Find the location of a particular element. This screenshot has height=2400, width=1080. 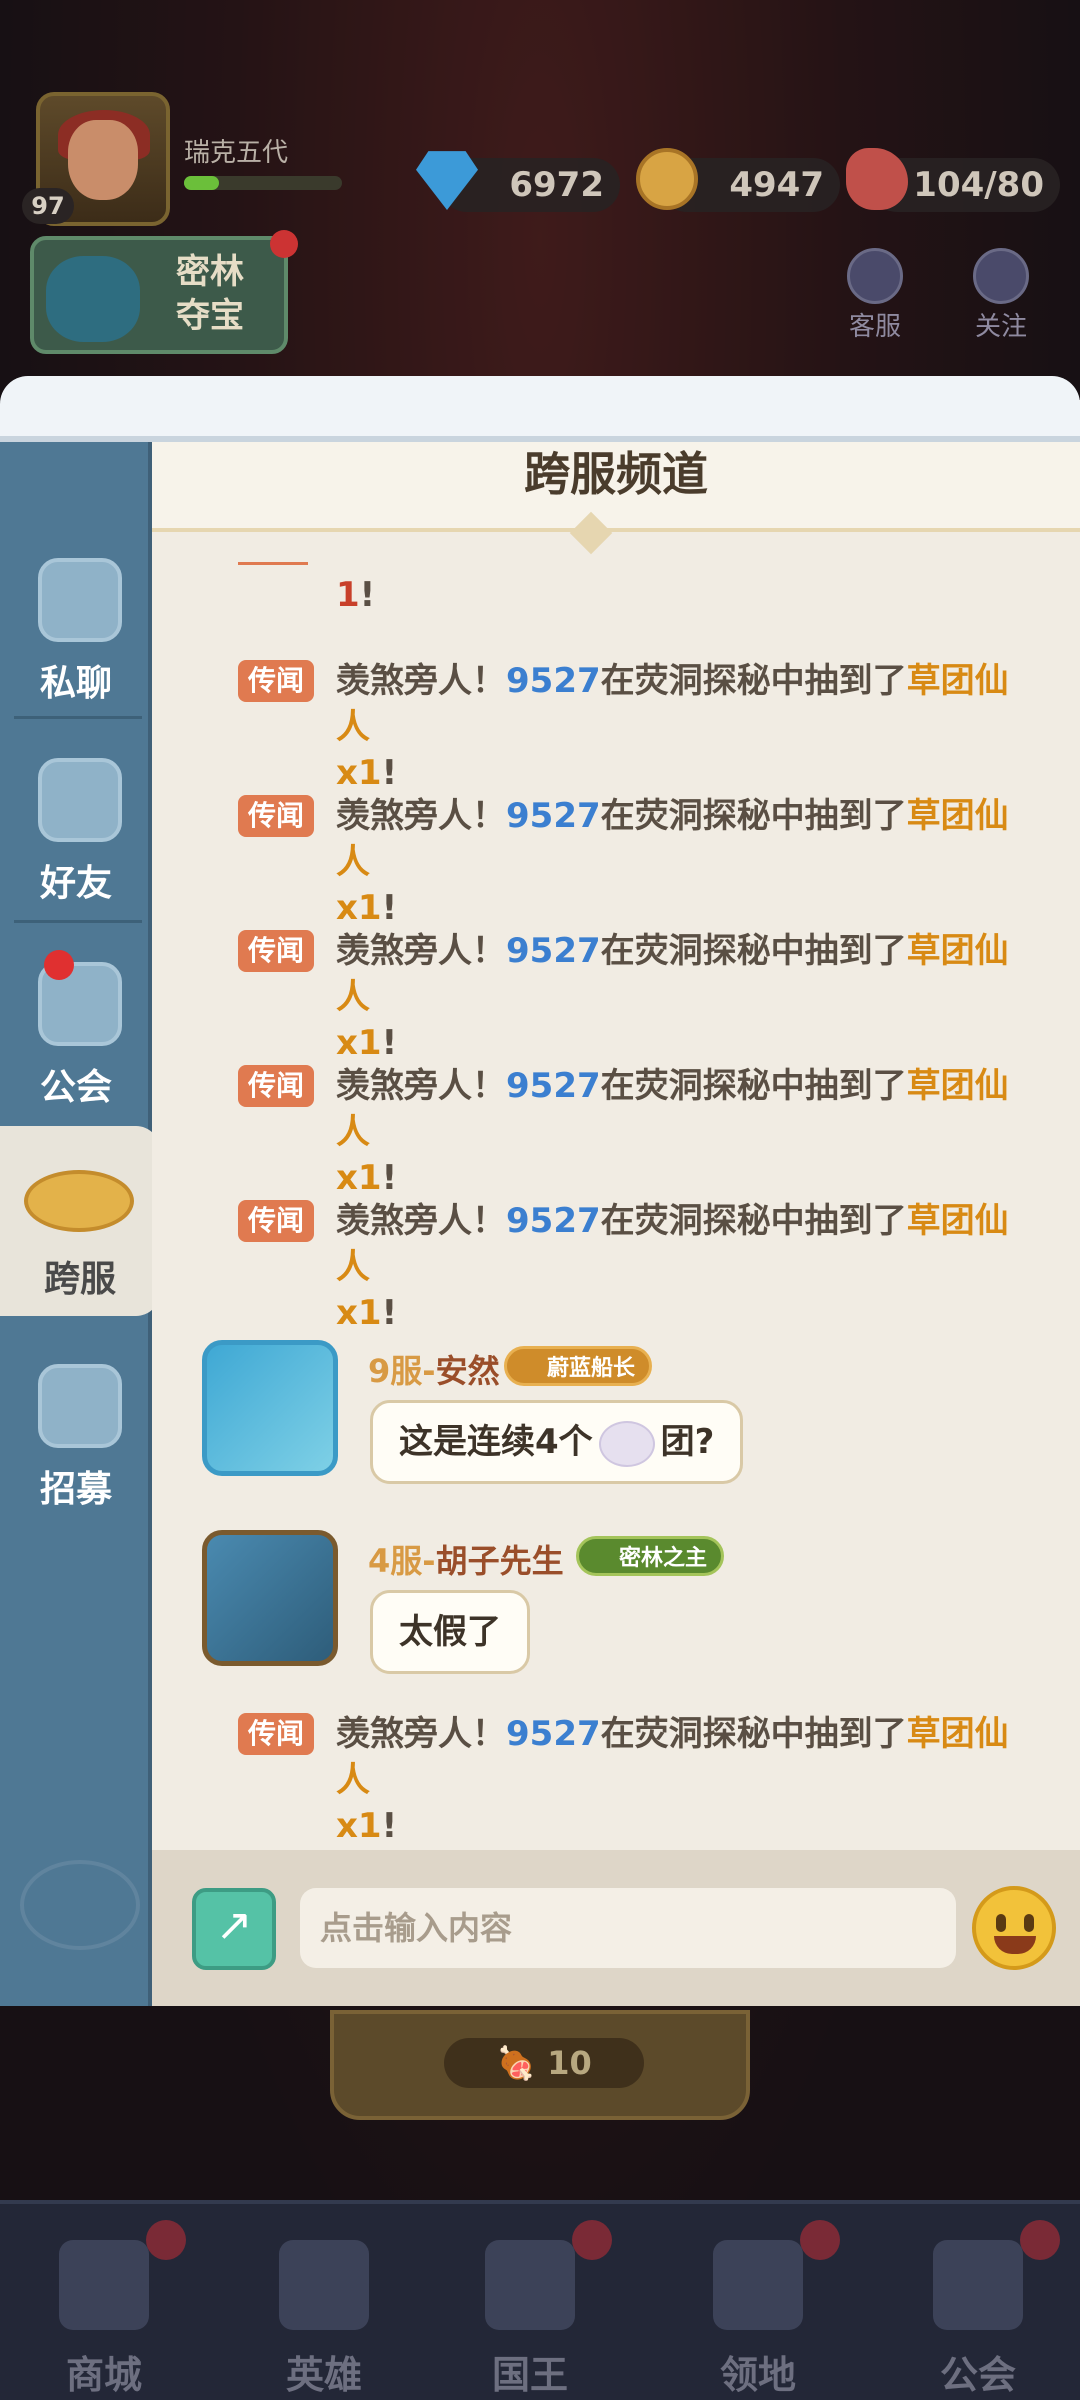

player-message: 9服-安然 蔚蓝船长 这是连续4个 团? is located at coordinates (616, 1430).